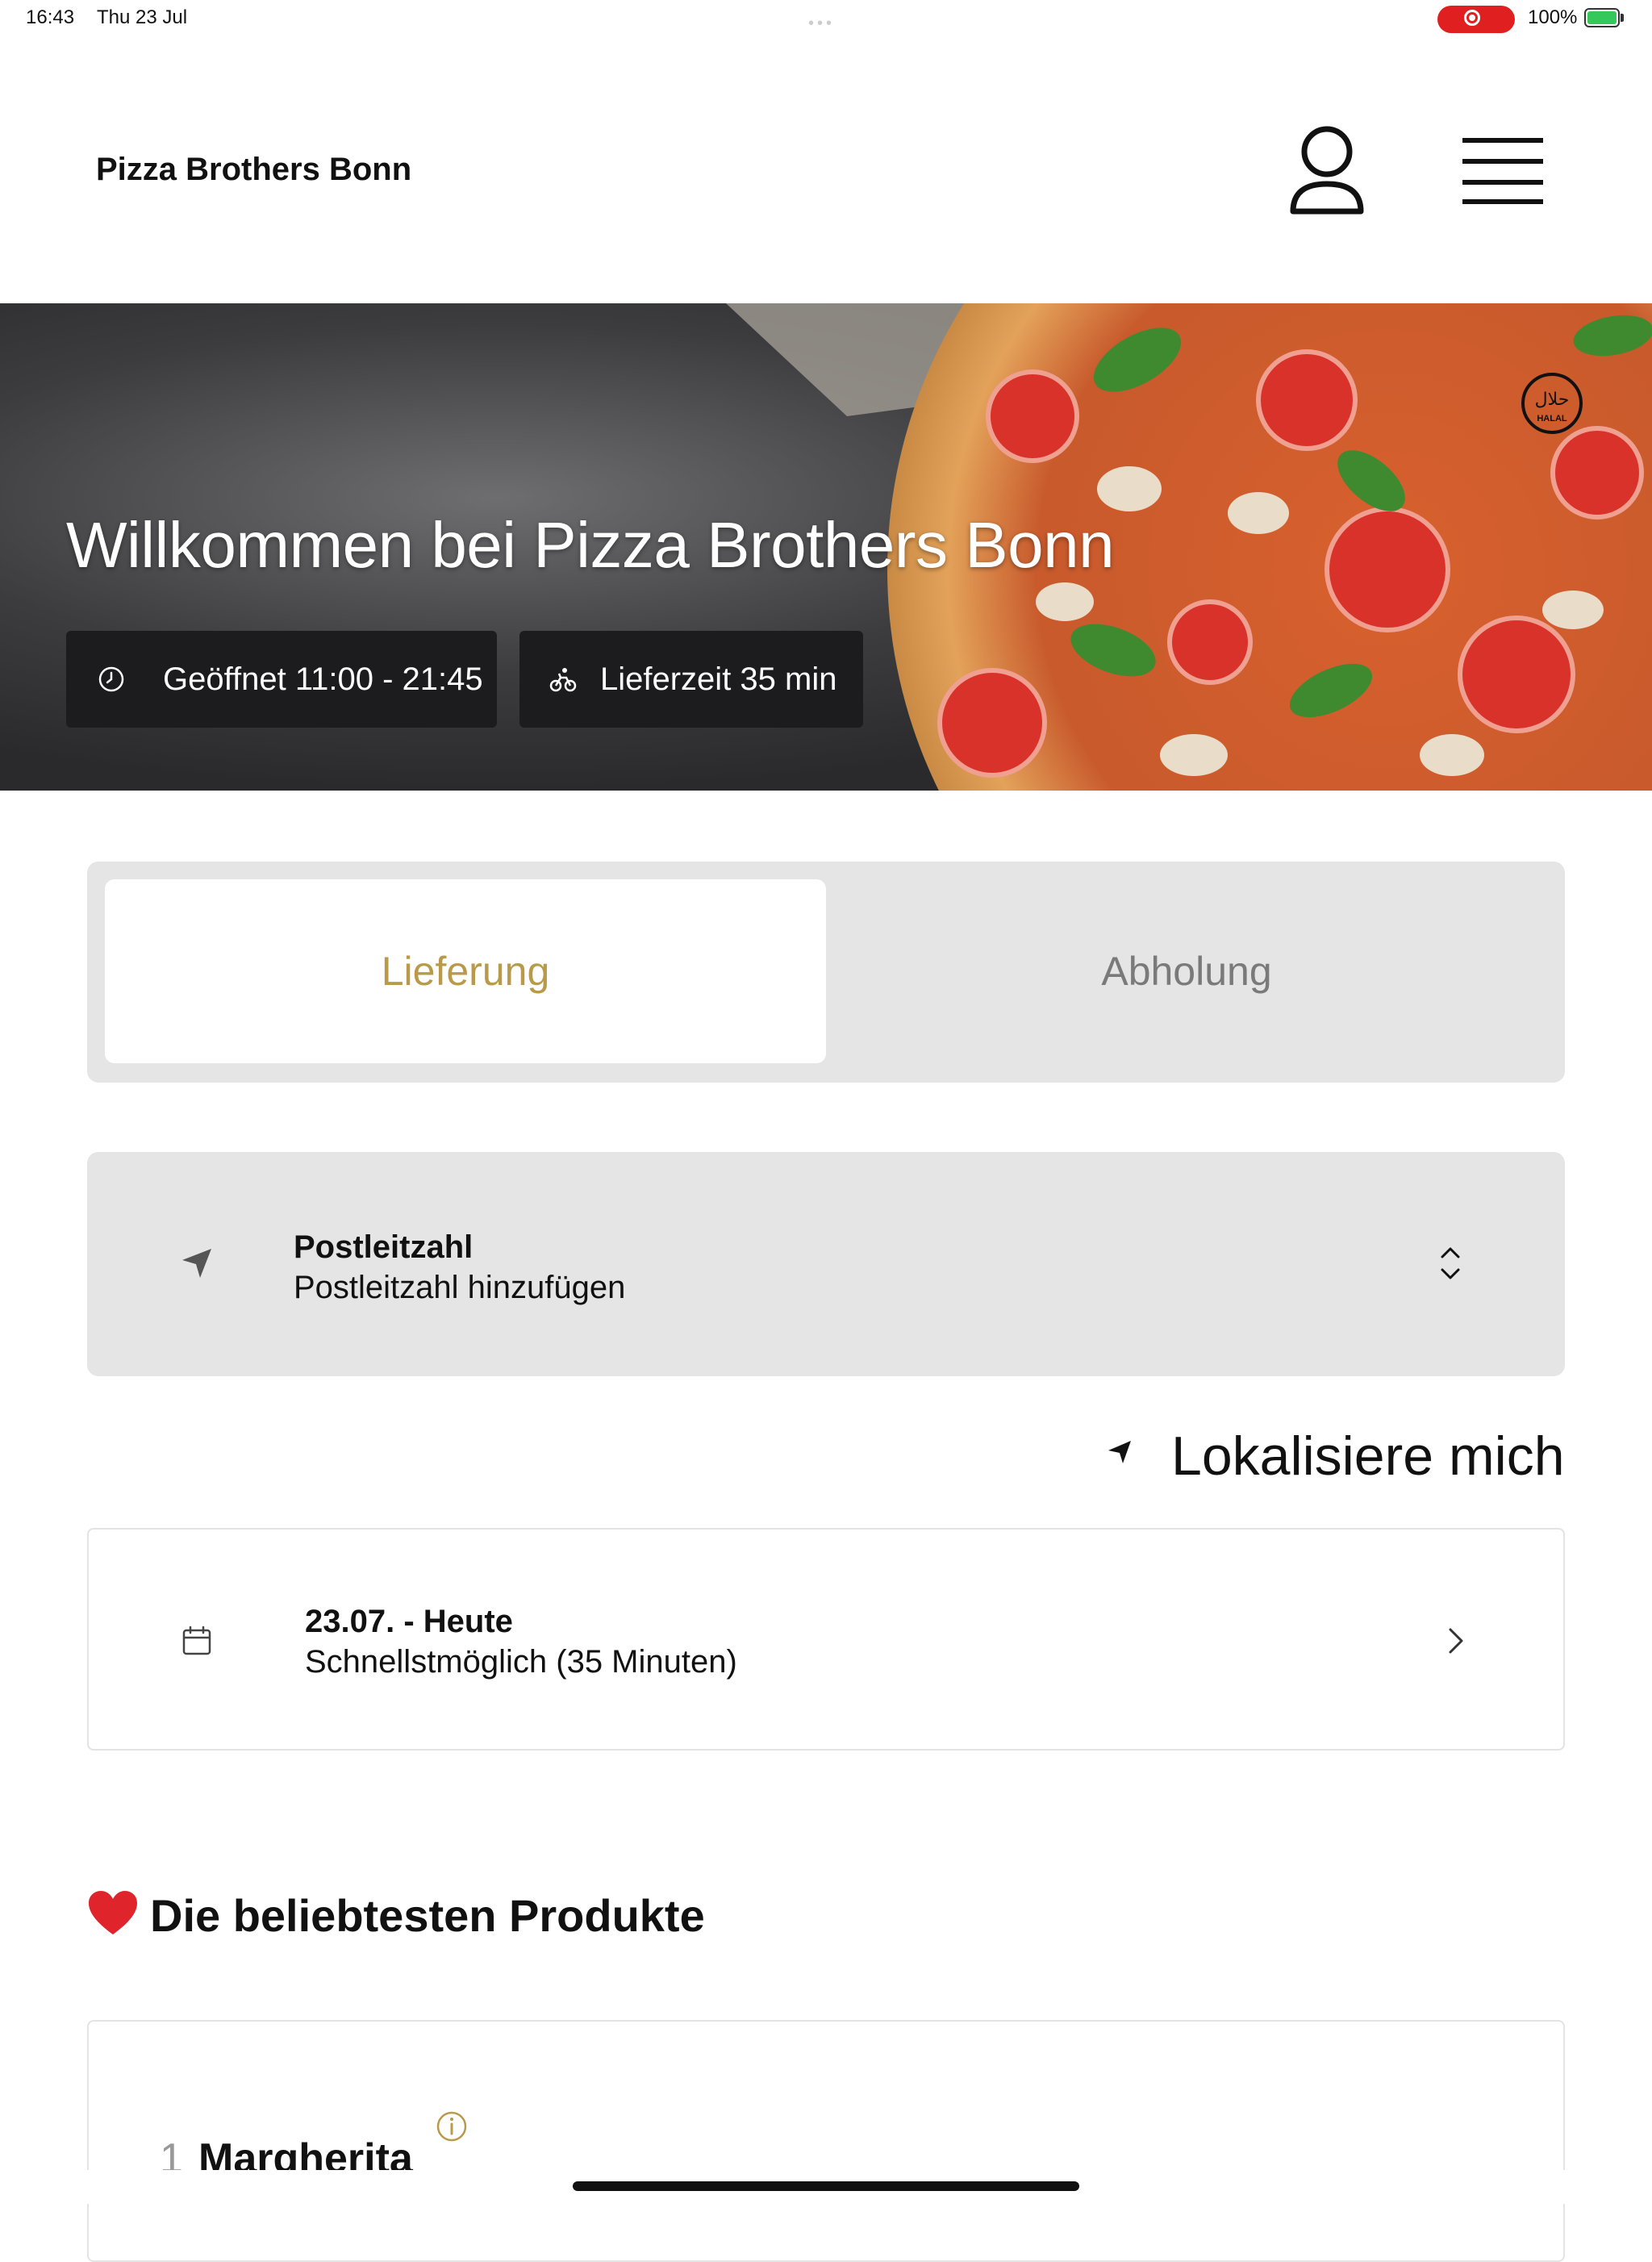 The width and height of the screenshot is (1652, 2262). Describe the element at coordinates (1622, 18) in the screenshot. I see `battery-cap` at that location.